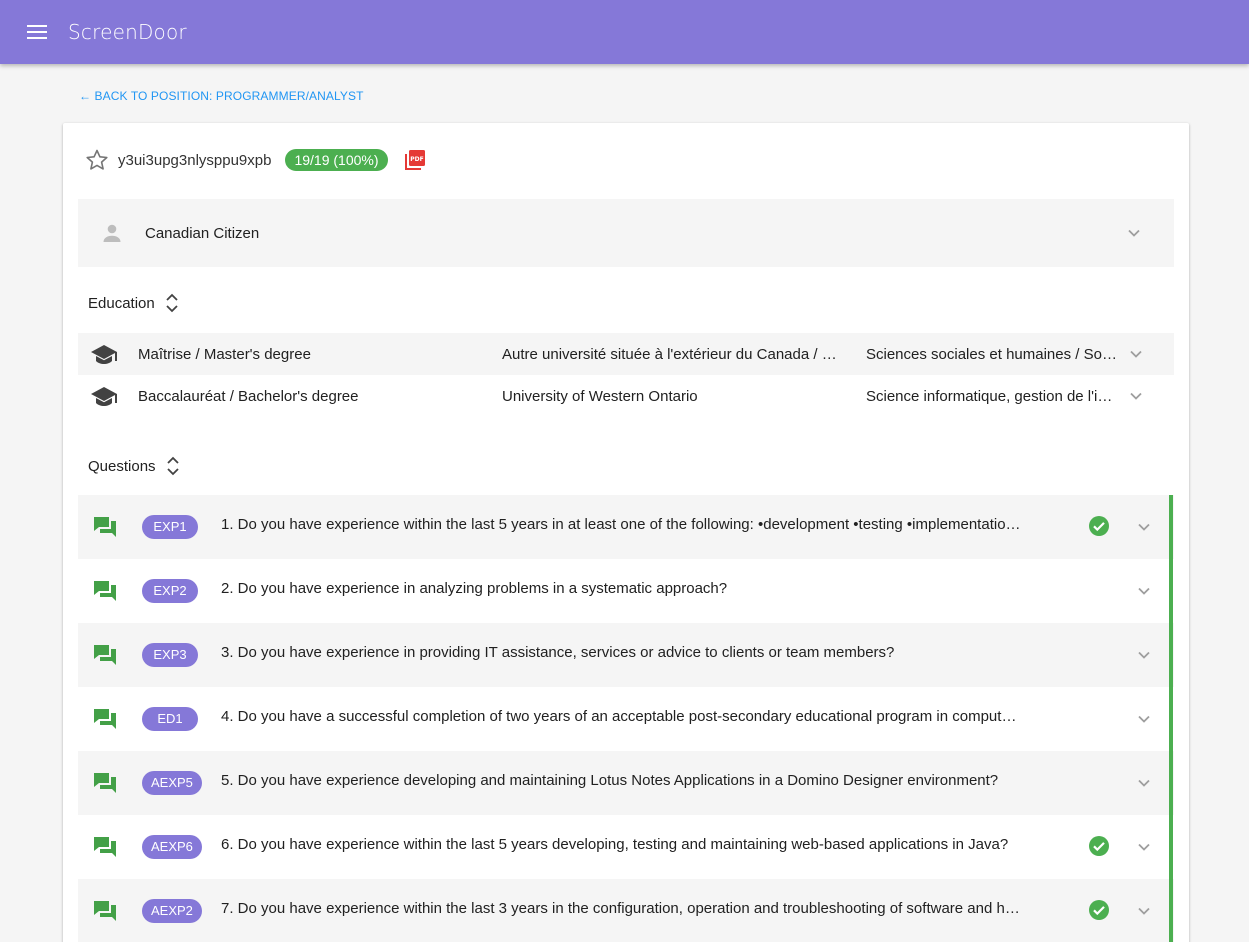 This screenshot has height=942, width=1249. What do you see at coordinates (112, 233) in the screenshot?
I see `person-icon` at bounding box center [112, 233].